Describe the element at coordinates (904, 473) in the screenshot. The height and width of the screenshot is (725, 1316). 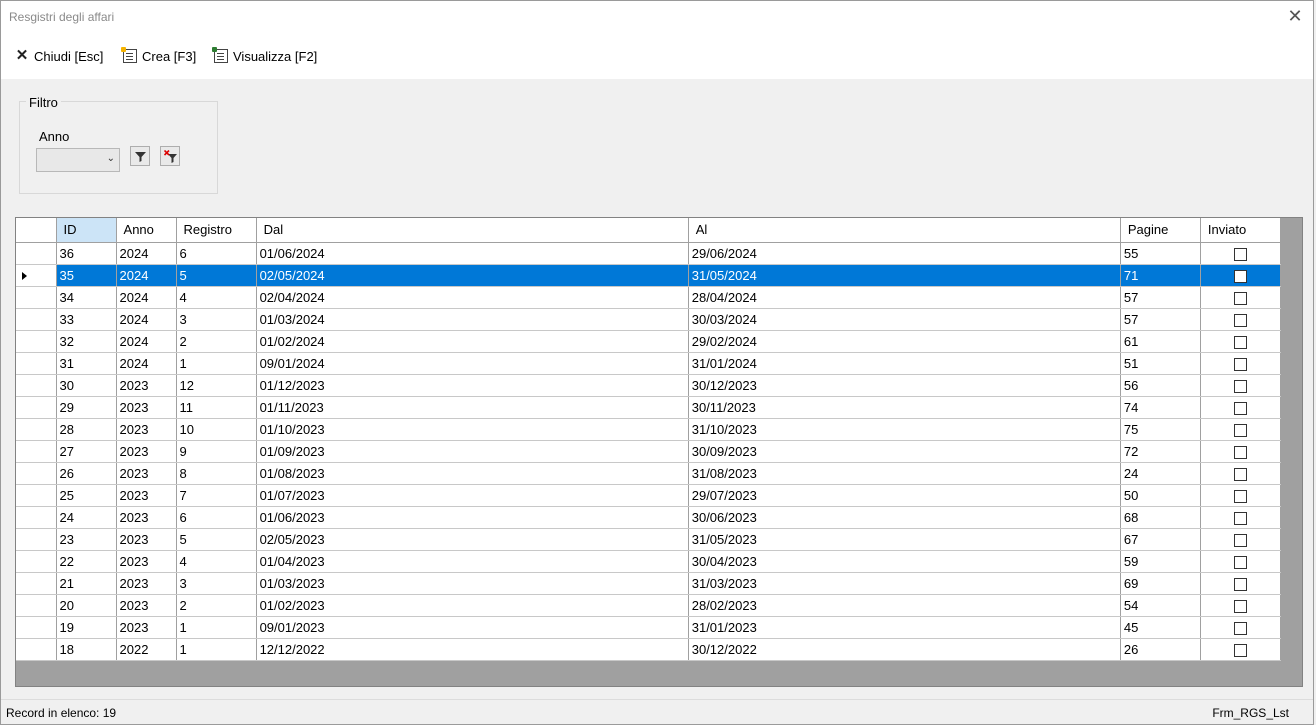
I see `cell-al: 31/08/2023` at that location.